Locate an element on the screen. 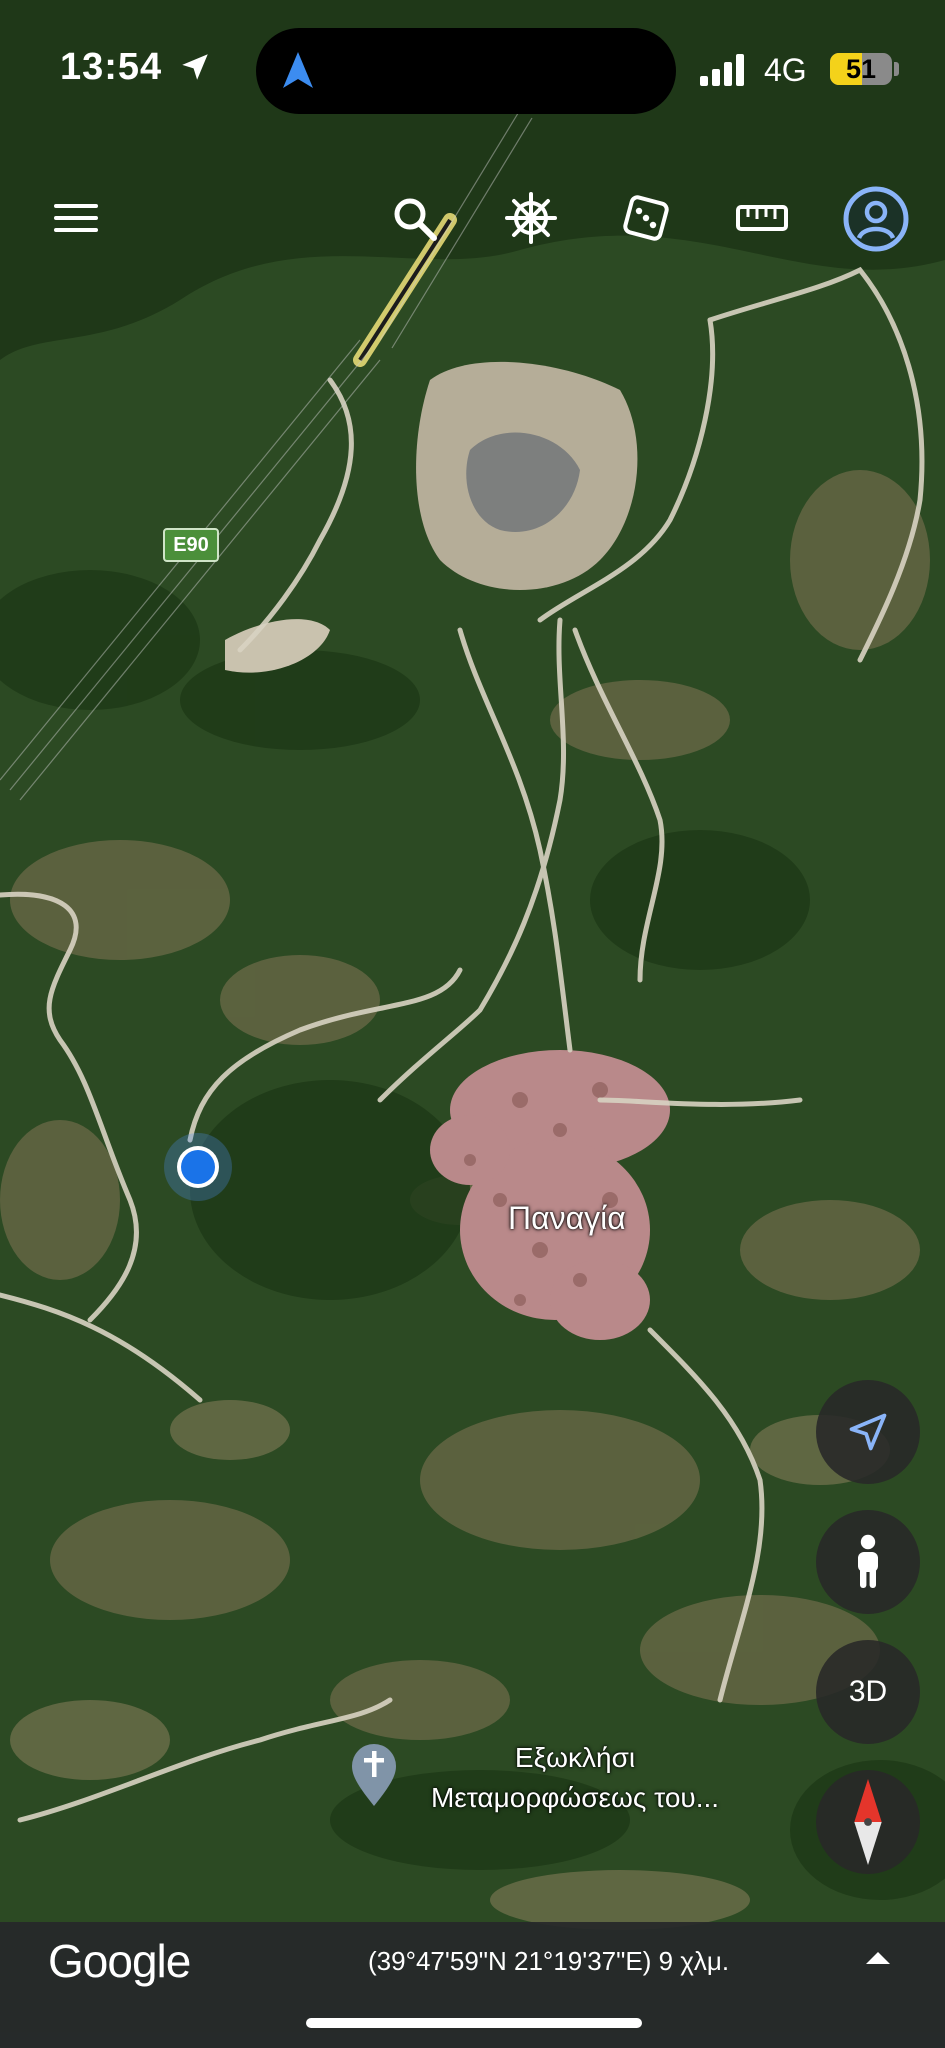  compass-icon is located at coordinates (868, 1822).